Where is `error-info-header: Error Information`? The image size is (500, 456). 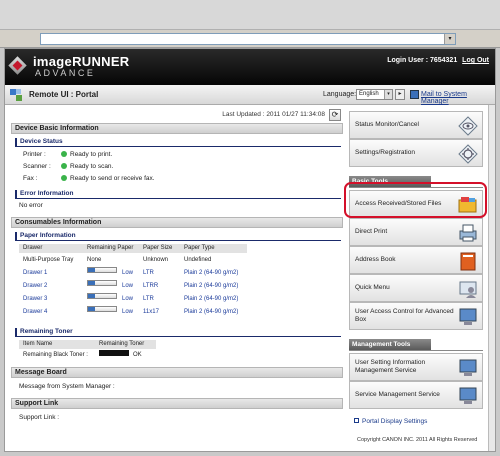 error-info-header: Error Information is located at coordinates (178, 194).